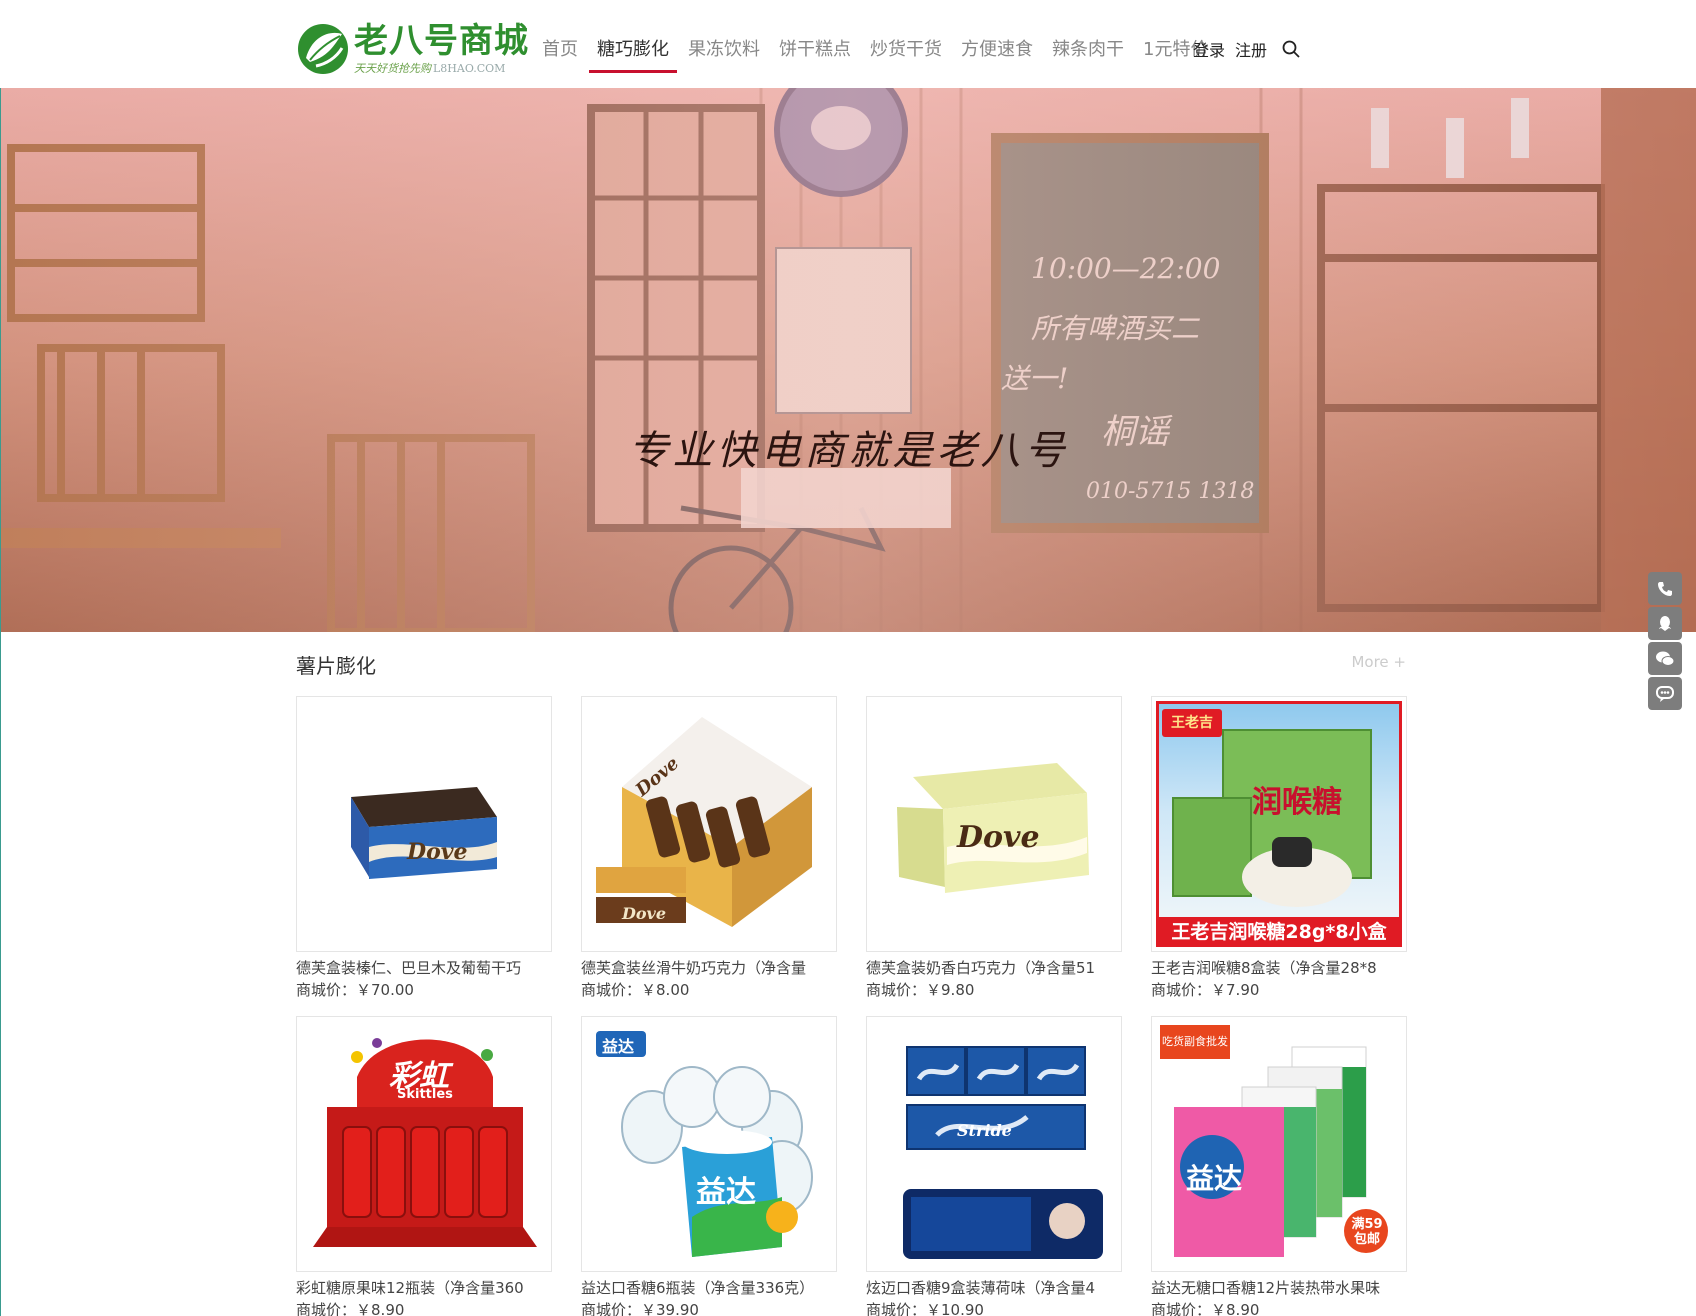 The width and height of the screenshot is (1696, 1316). Describe the element at coordinates (424, 968) in the screenshot. I see `product-name: 德芙盒装榛仁、巴旦木及葡萄干巧` at that location.